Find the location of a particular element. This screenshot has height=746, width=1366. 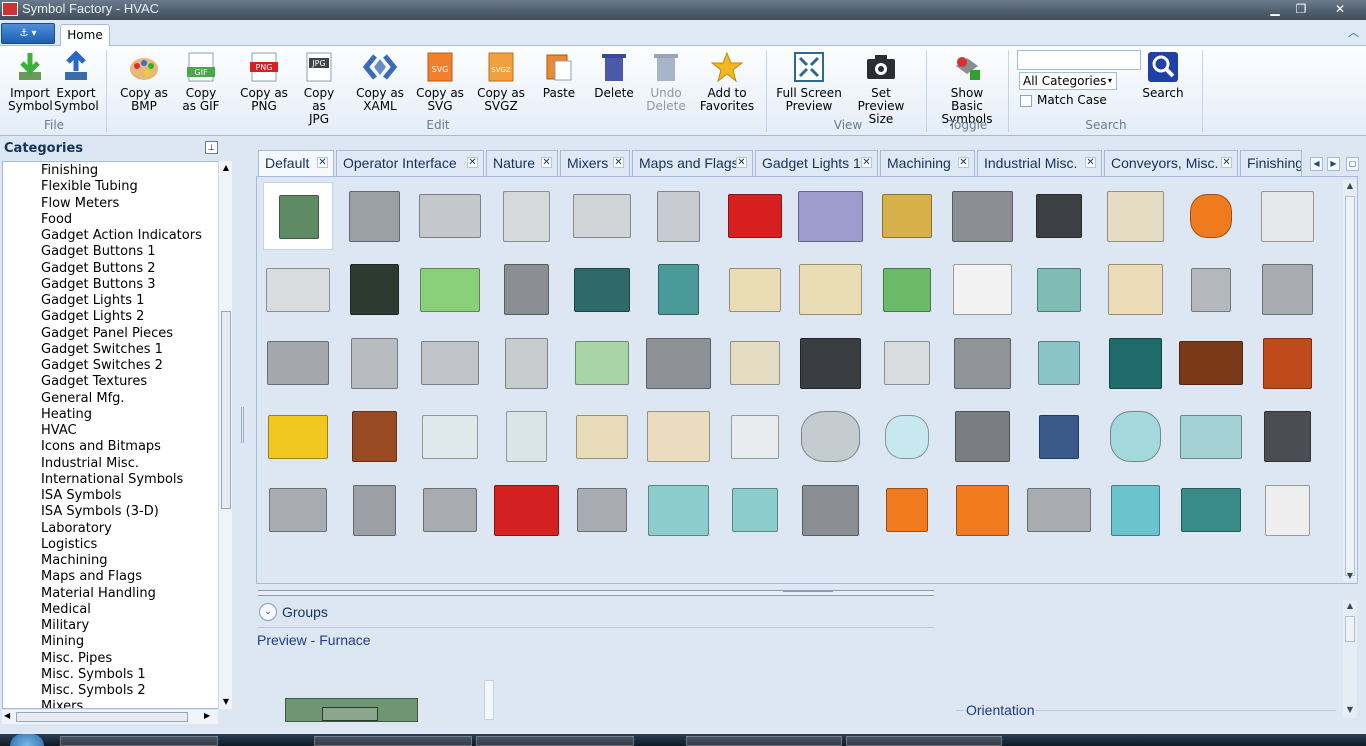

doc-tab: Gadget Lights 1 ✕ is located at coordinates (816, 163).